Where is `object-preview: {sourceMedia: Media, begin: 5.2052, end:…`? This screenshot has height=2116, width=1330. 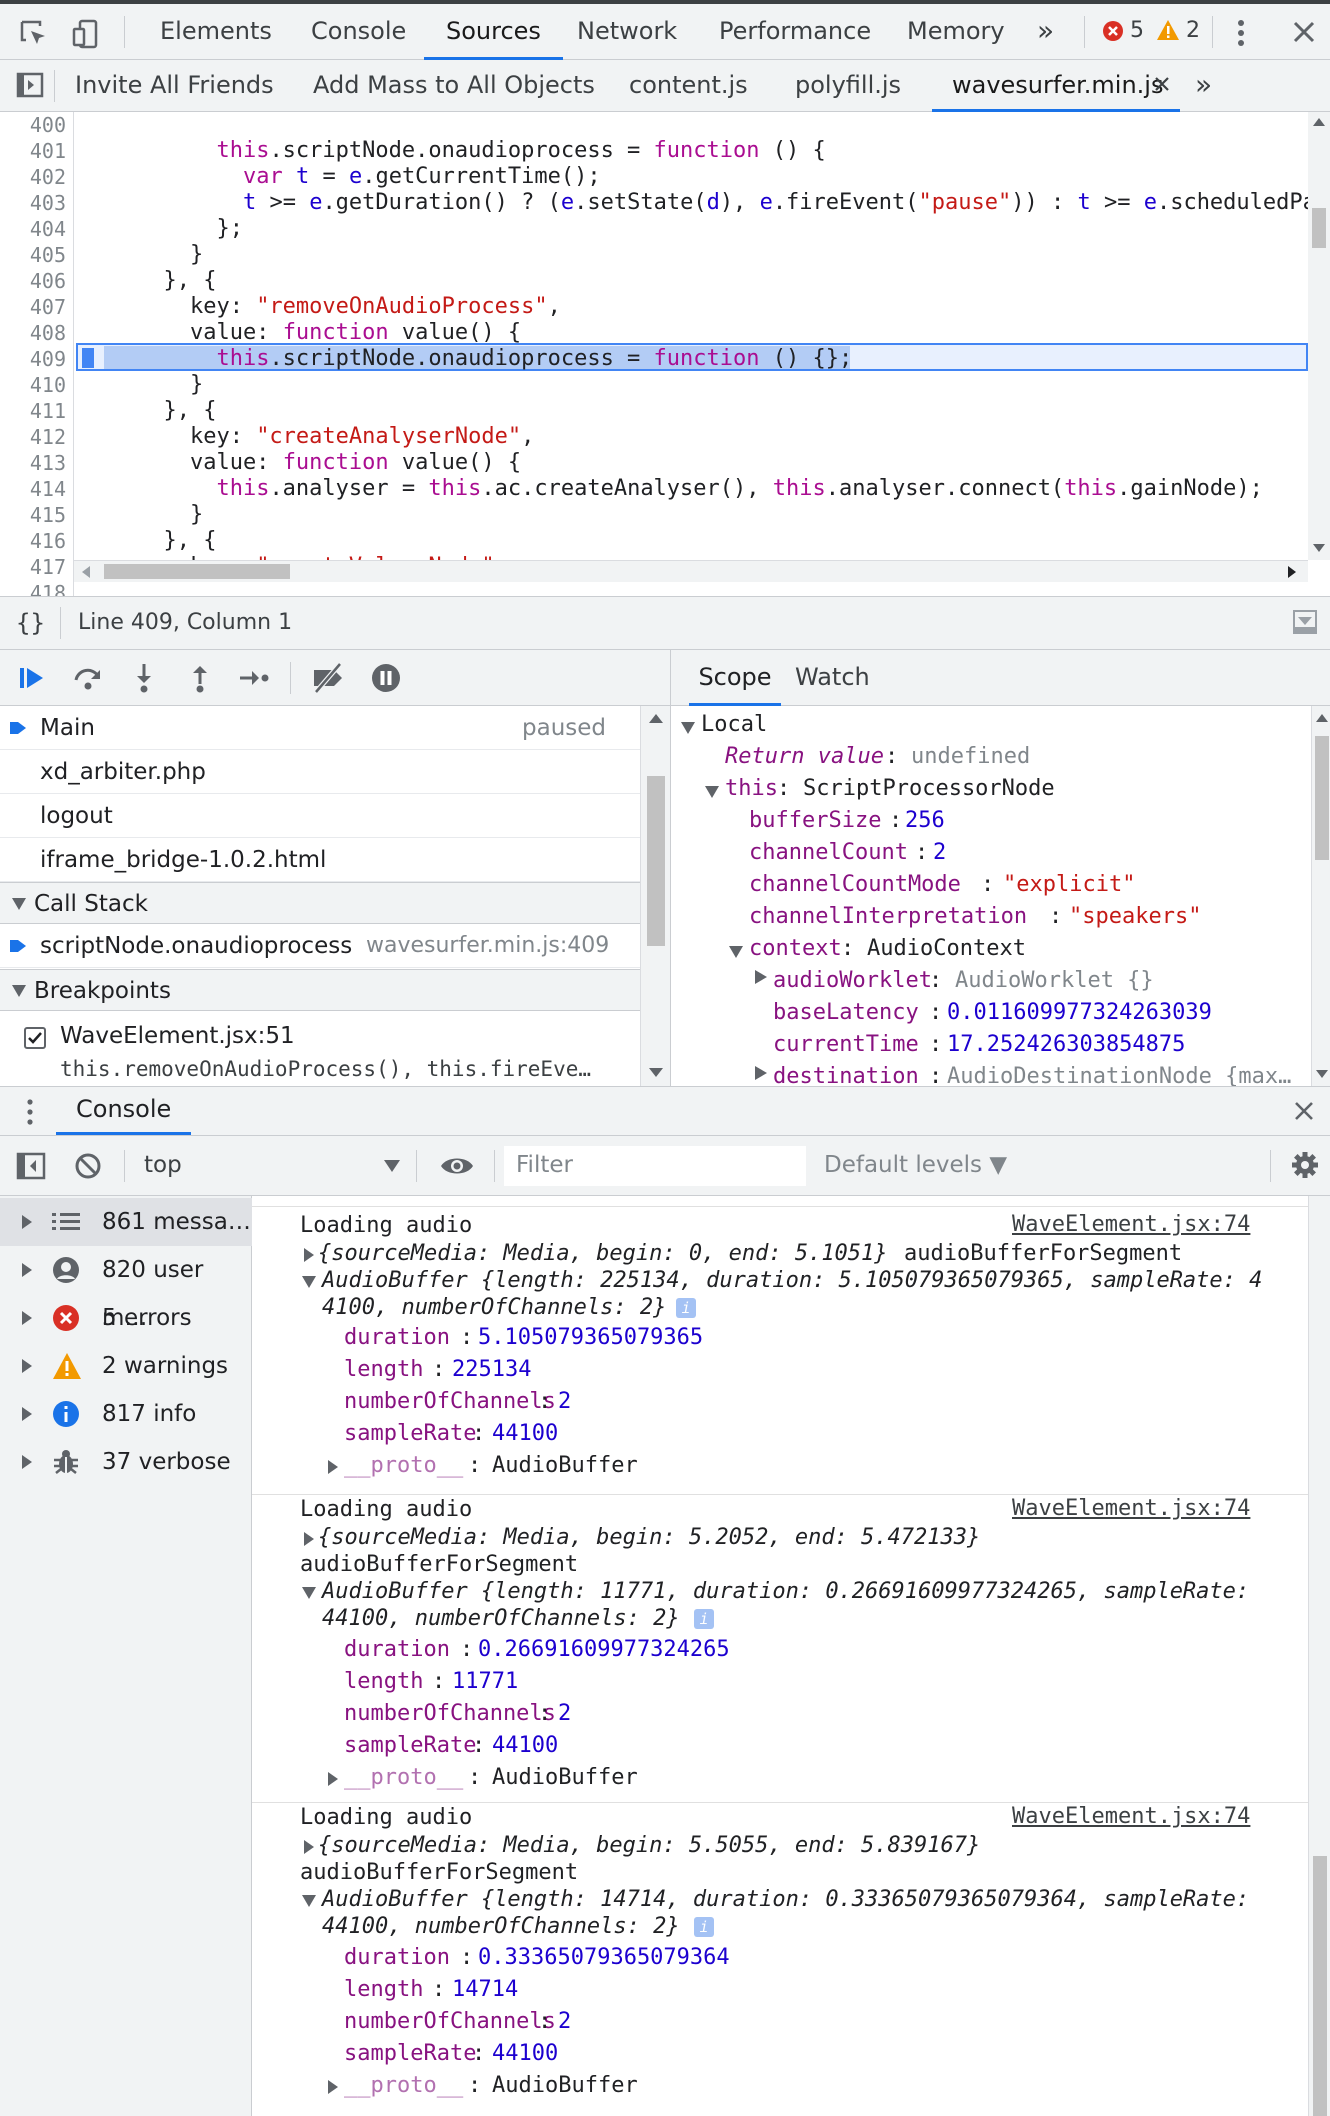 object-preview: {sourceMedia: Media, begin: 5.2052, end:… is located at coordinates (649, 1537).